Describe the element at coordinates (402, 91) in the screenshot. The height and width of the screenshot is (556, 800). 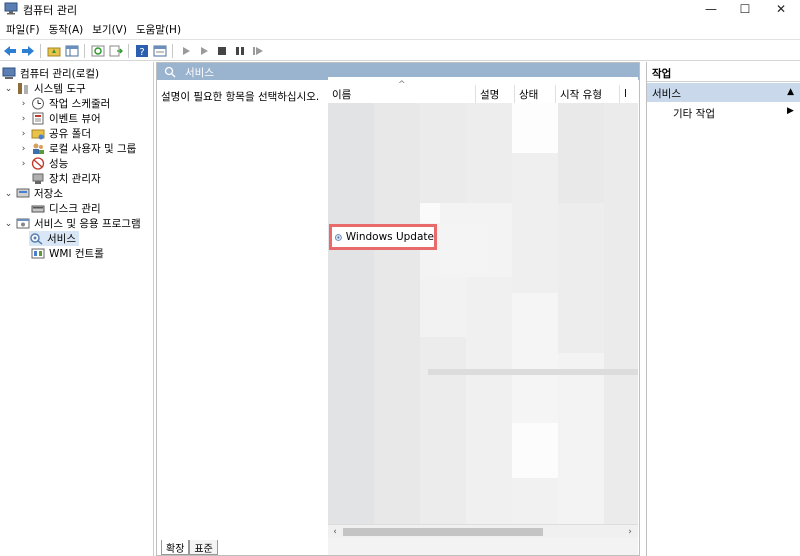
I see `column-header-name: 이름 ^` at that location.